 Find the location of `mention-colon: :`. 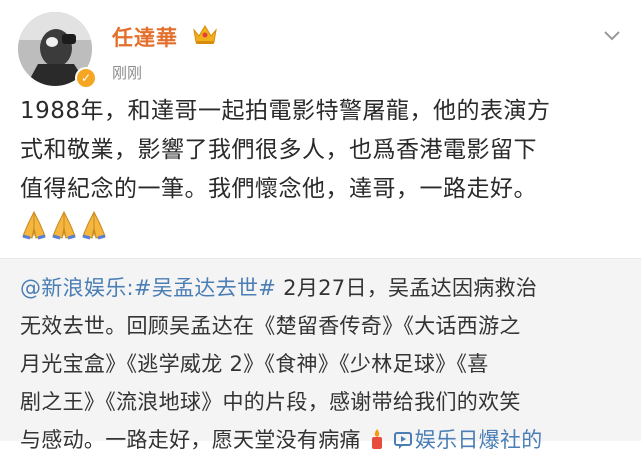

mention-colon: : is located at coordinates (130, 288).